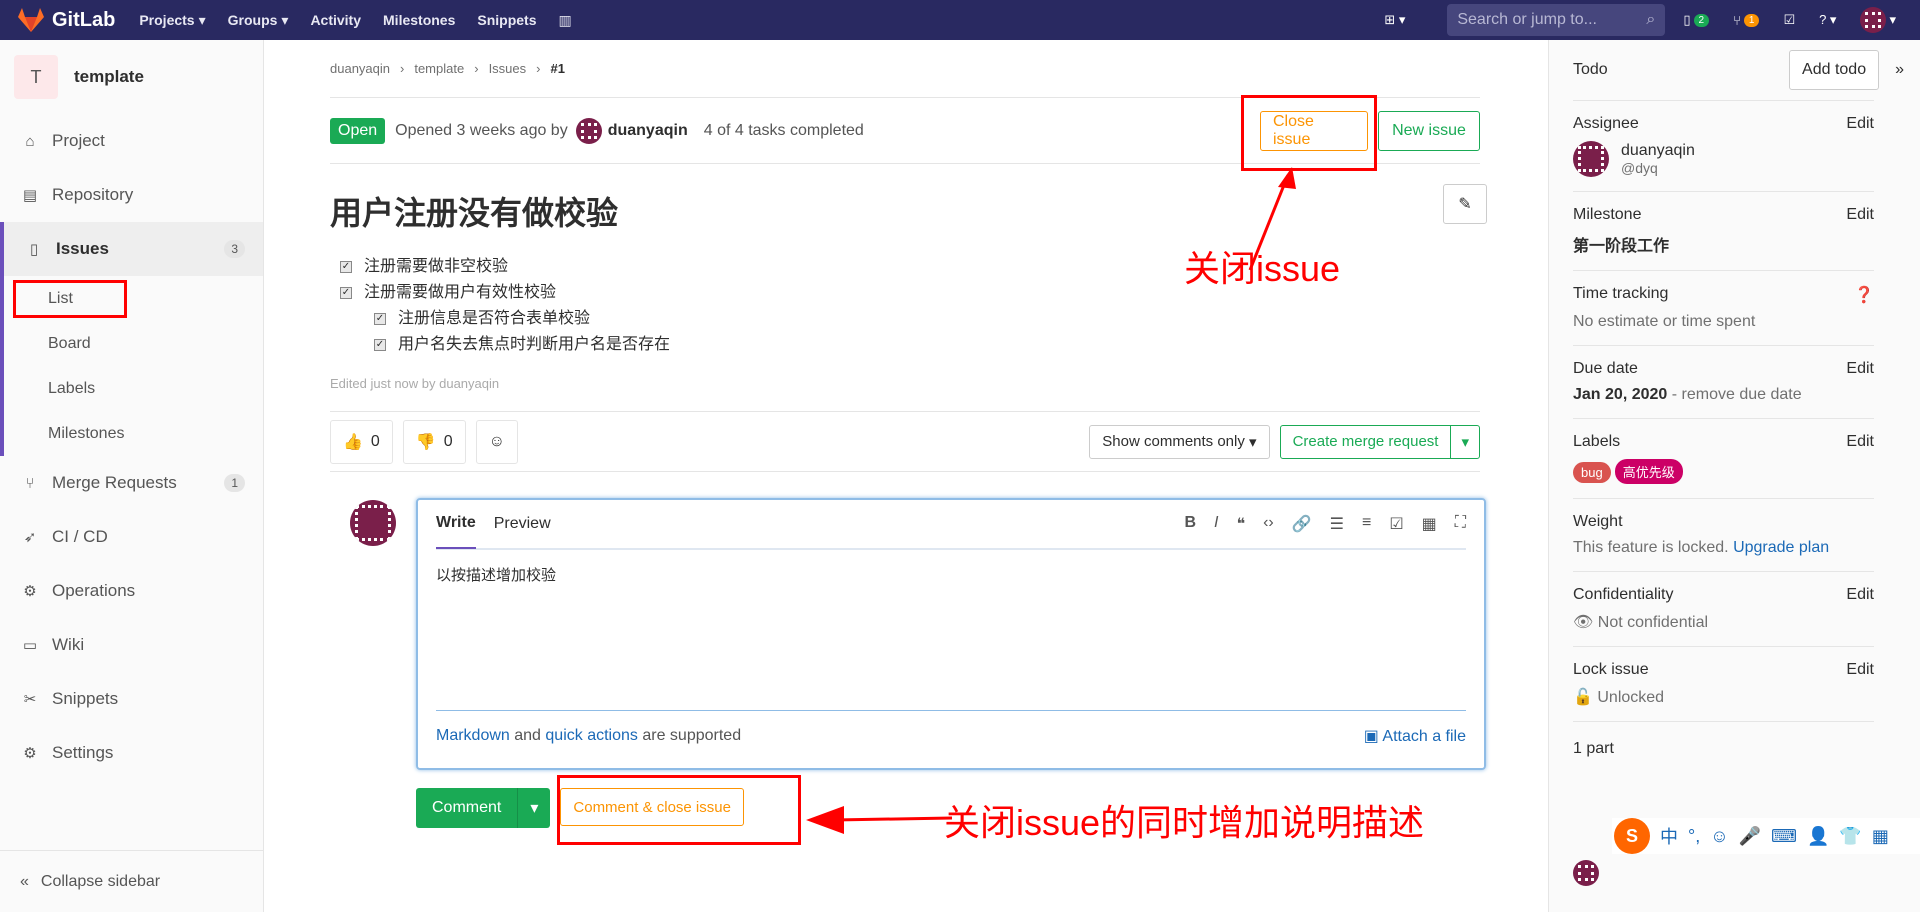 This screenshot has width=1920, height=912. Describe the element at coordinates (1190, 524) in the screenshot. I see `bold-icon: B` at that location.